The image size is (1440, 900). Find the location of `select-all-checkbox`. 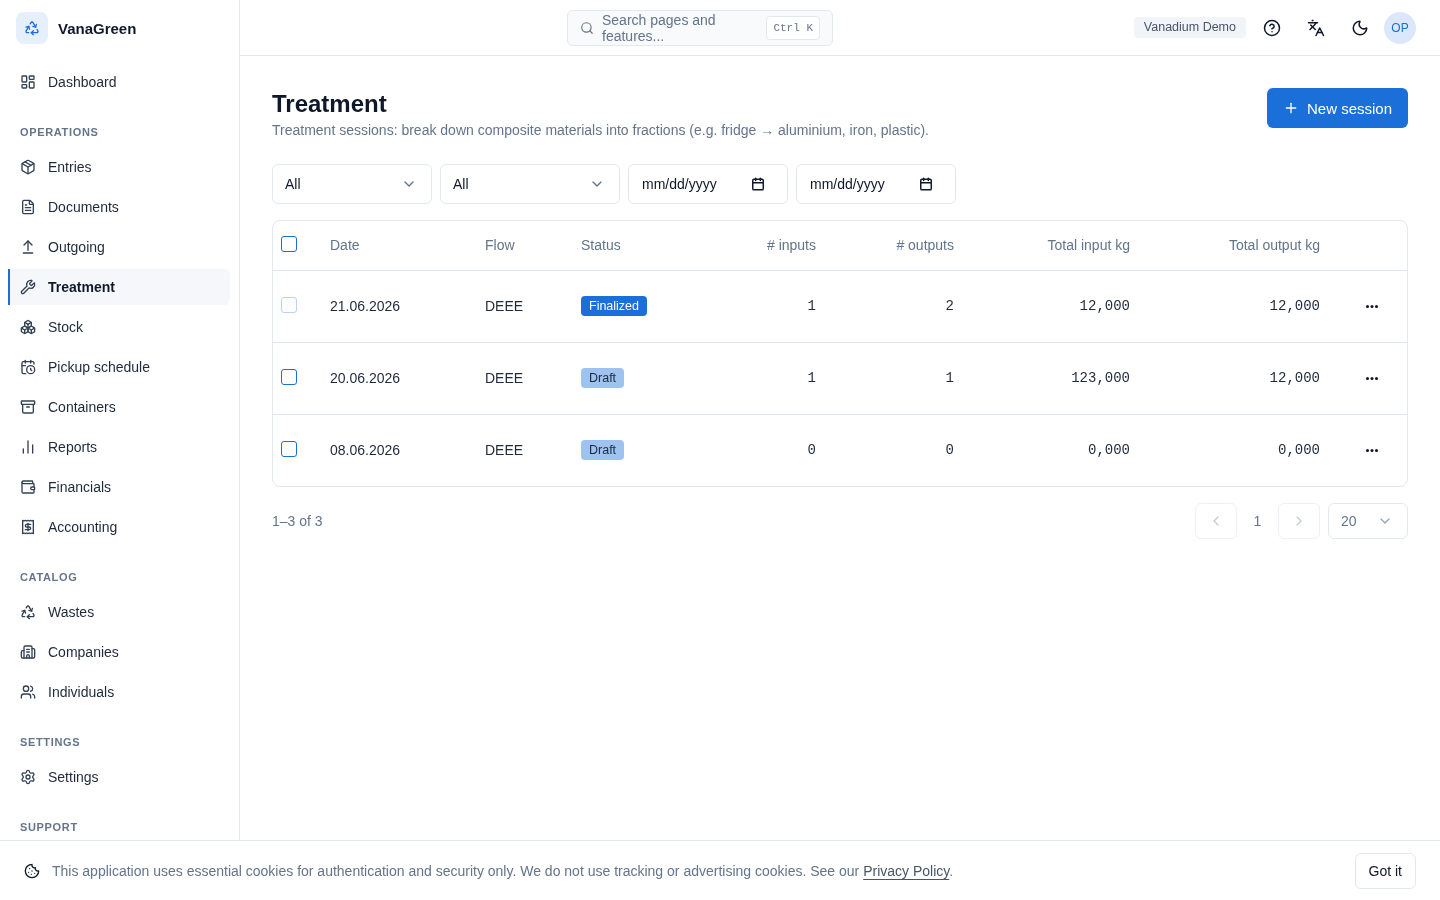

select-all-checkbox is located at coordinates (289, 243).